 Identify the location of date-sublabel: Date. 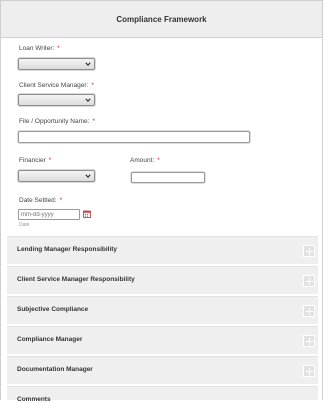
(24, 225).